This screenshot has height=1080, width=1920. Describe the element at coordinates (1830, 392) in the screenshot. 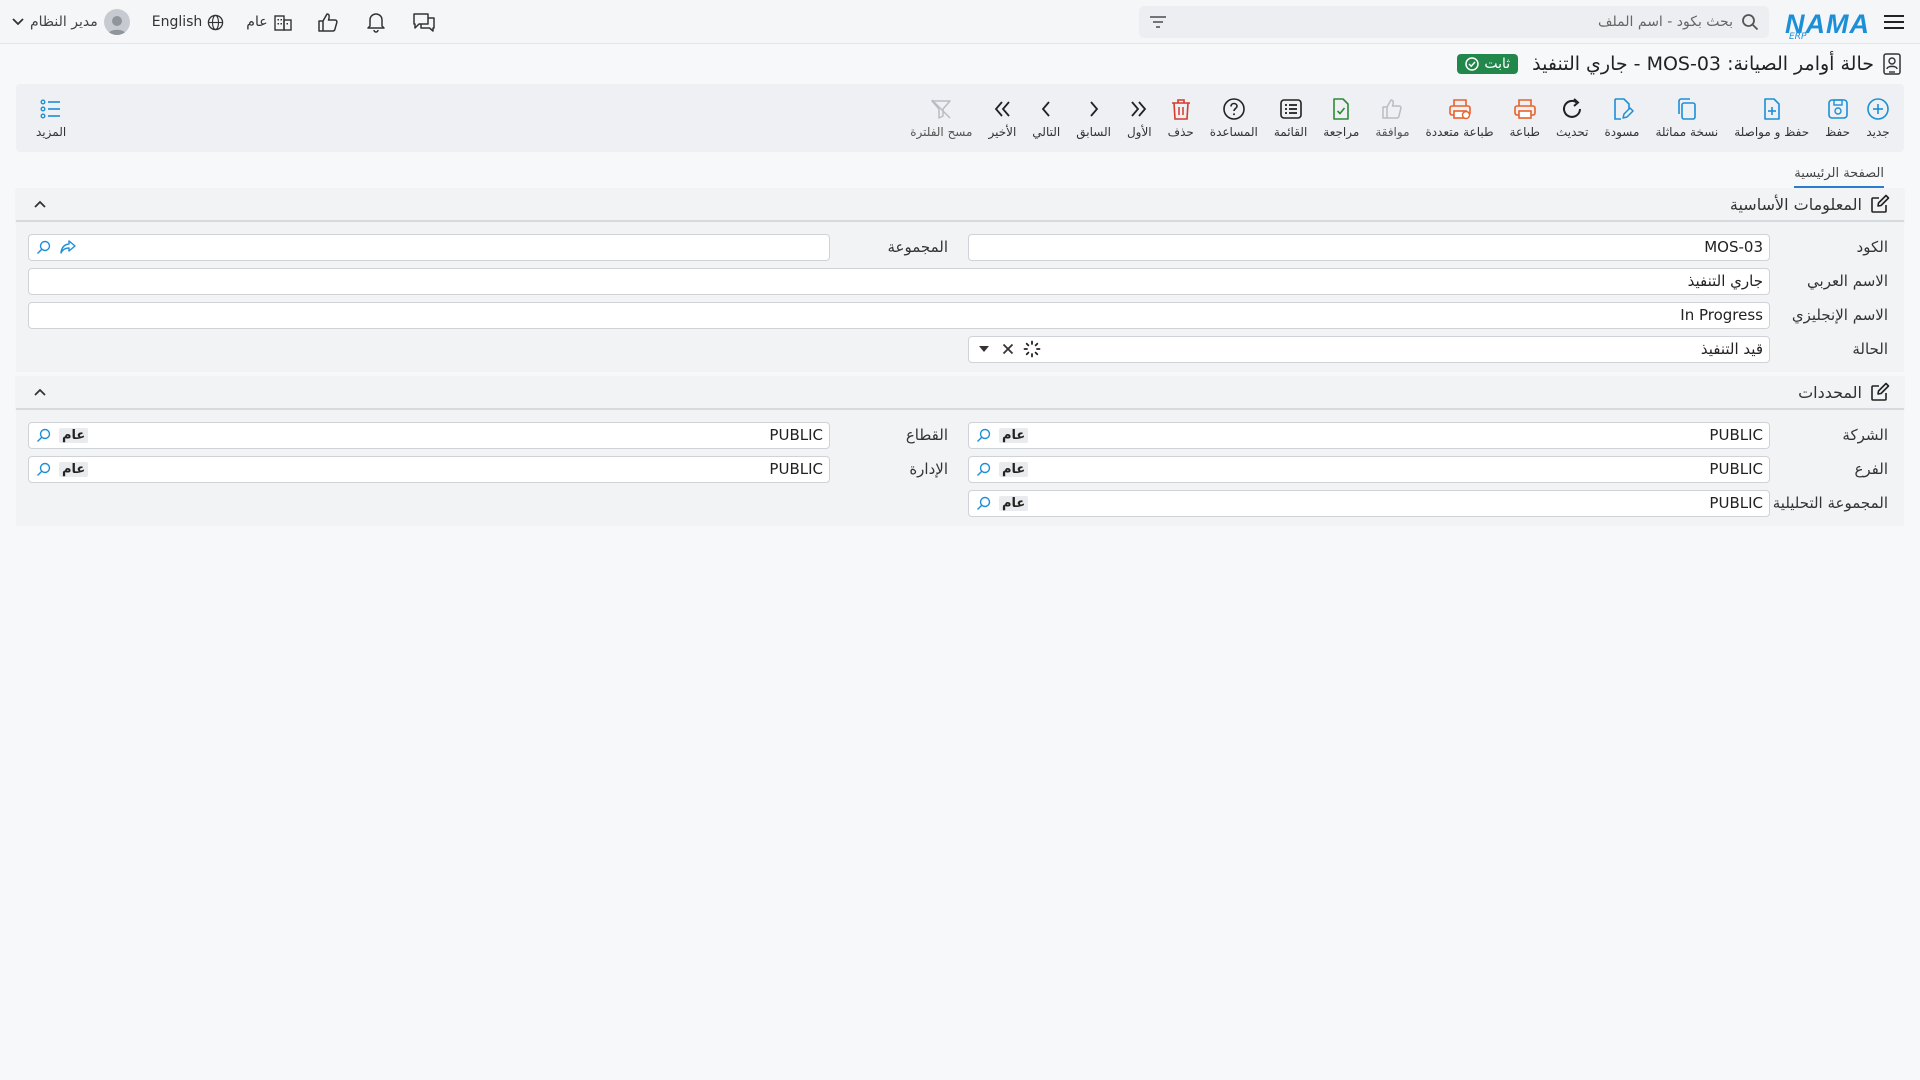

I see `dimensions-title-text: المحددات` at that location.